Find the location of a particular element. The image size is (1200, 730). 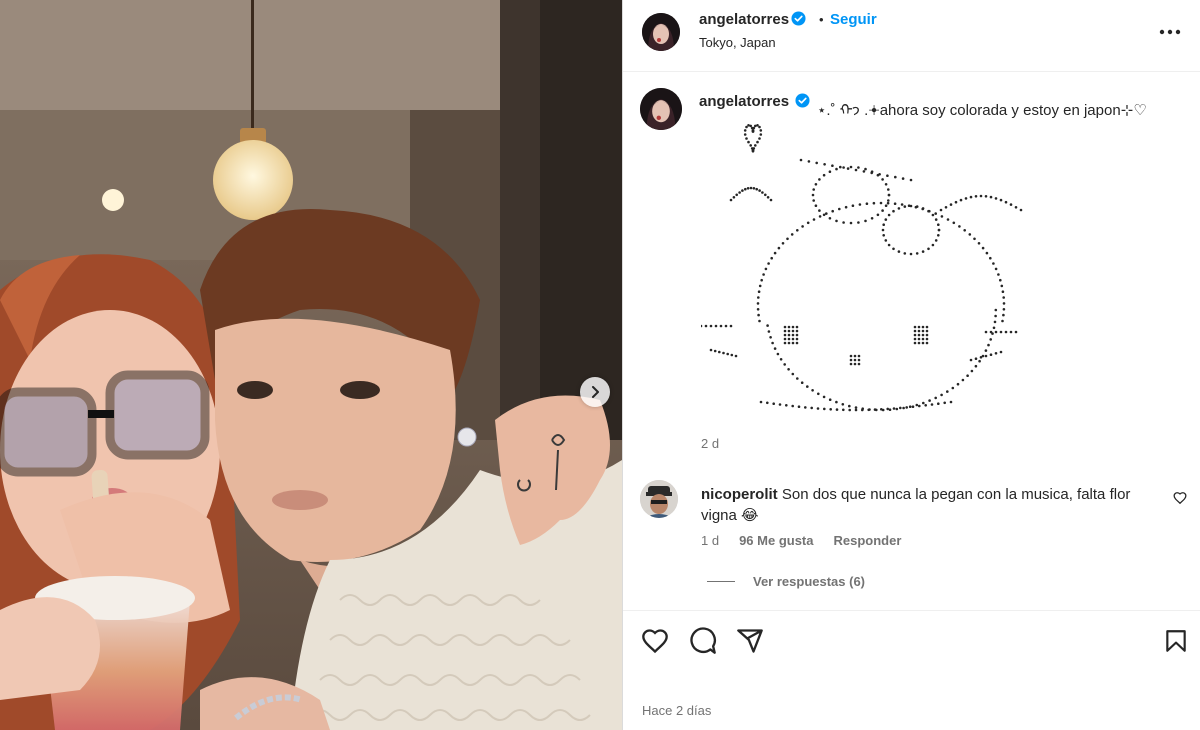

comment-username: nicoperolit is located at coordinates (739, 494).